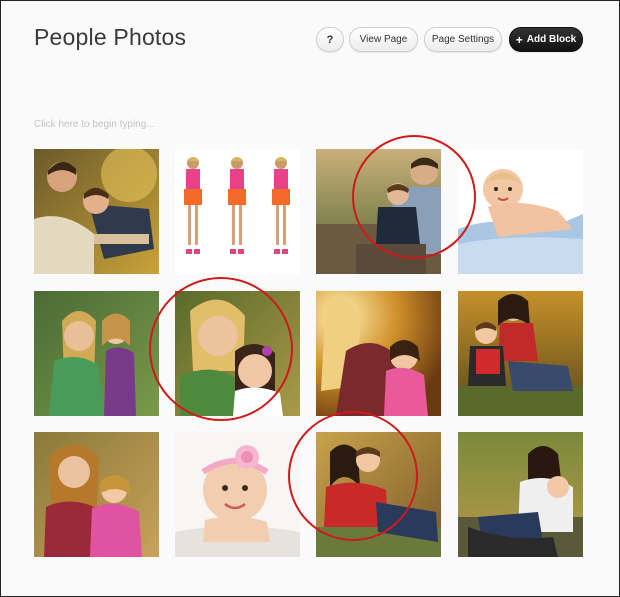 The image size is (620, 597). I want to click on girl-in-pink-dress-triple-photo, so click(237, 211).